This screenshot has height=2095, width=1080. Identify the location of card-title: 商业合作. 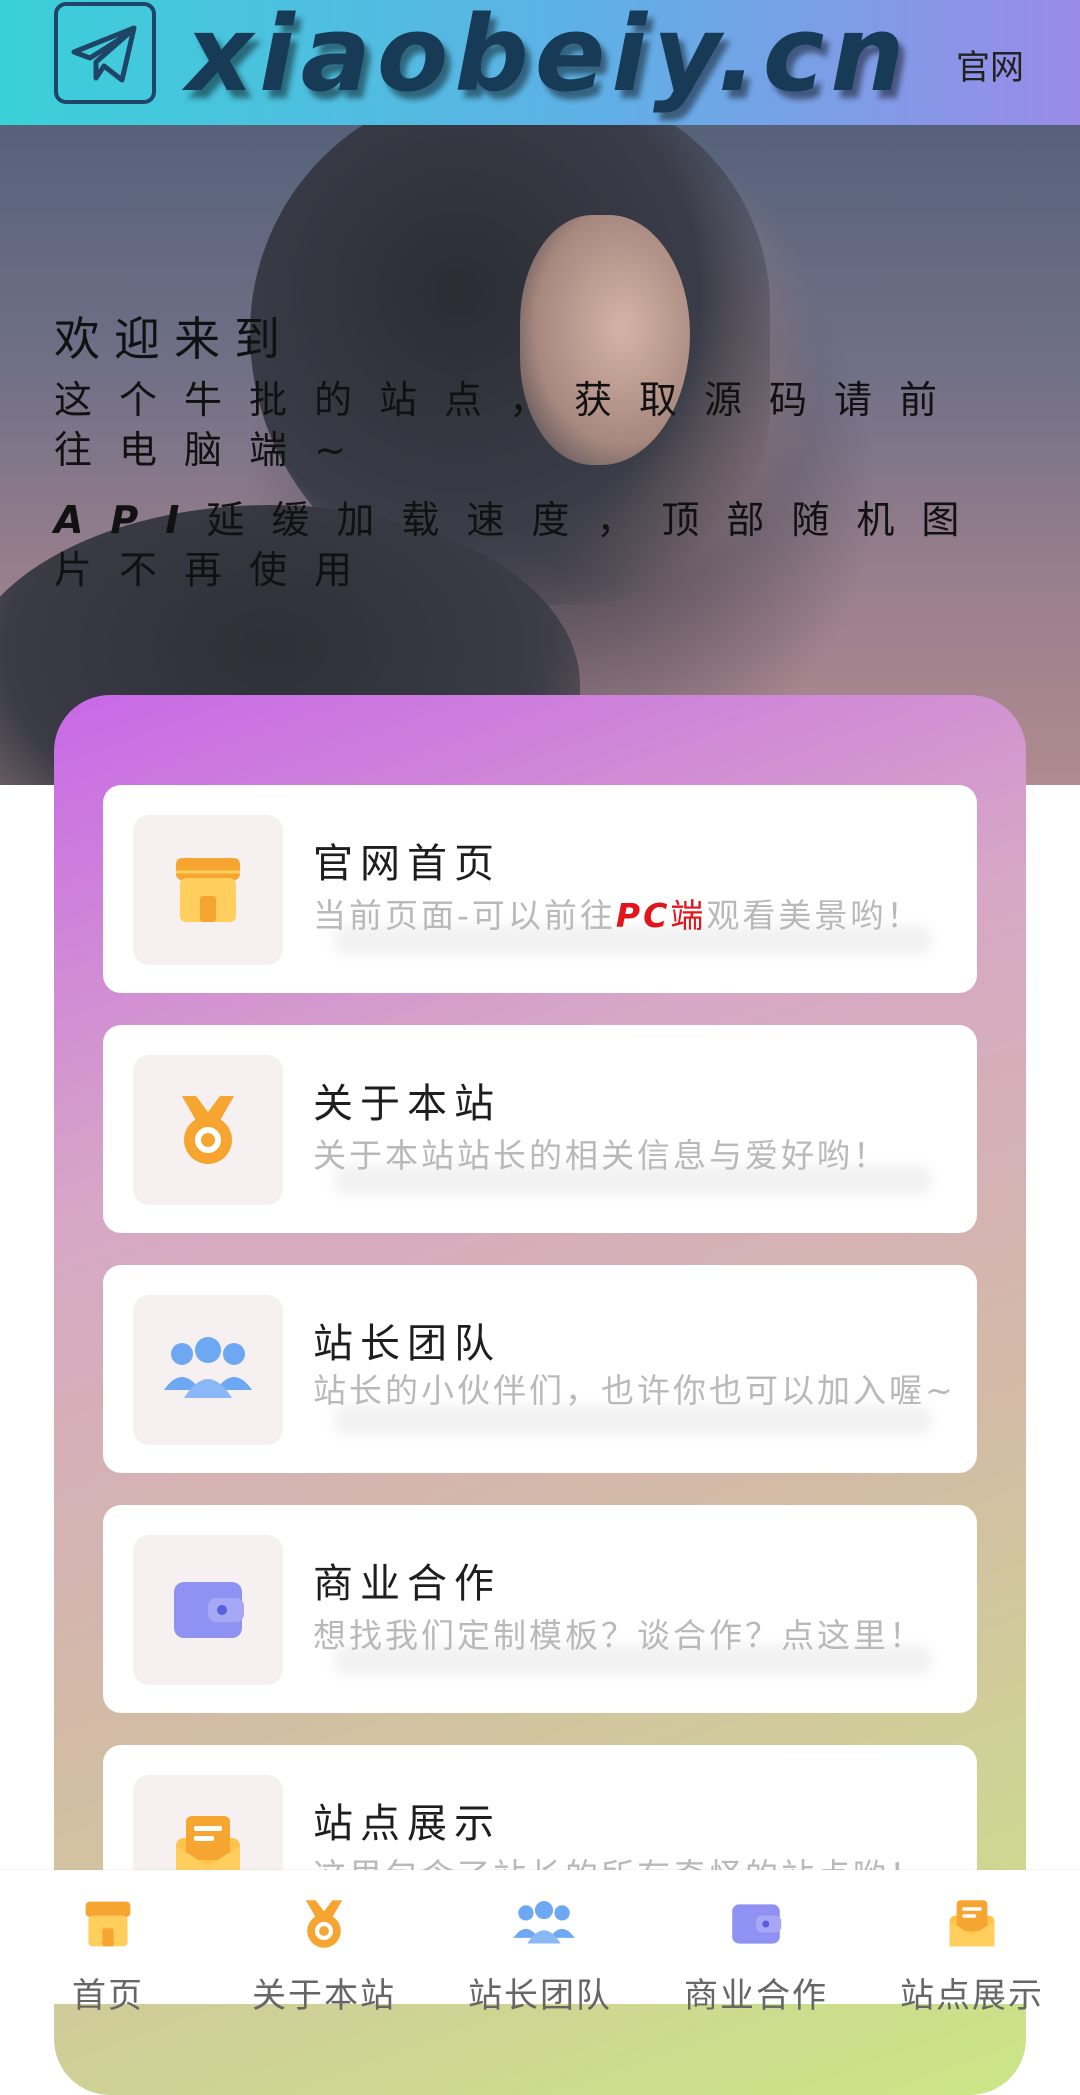
(407, 1584).